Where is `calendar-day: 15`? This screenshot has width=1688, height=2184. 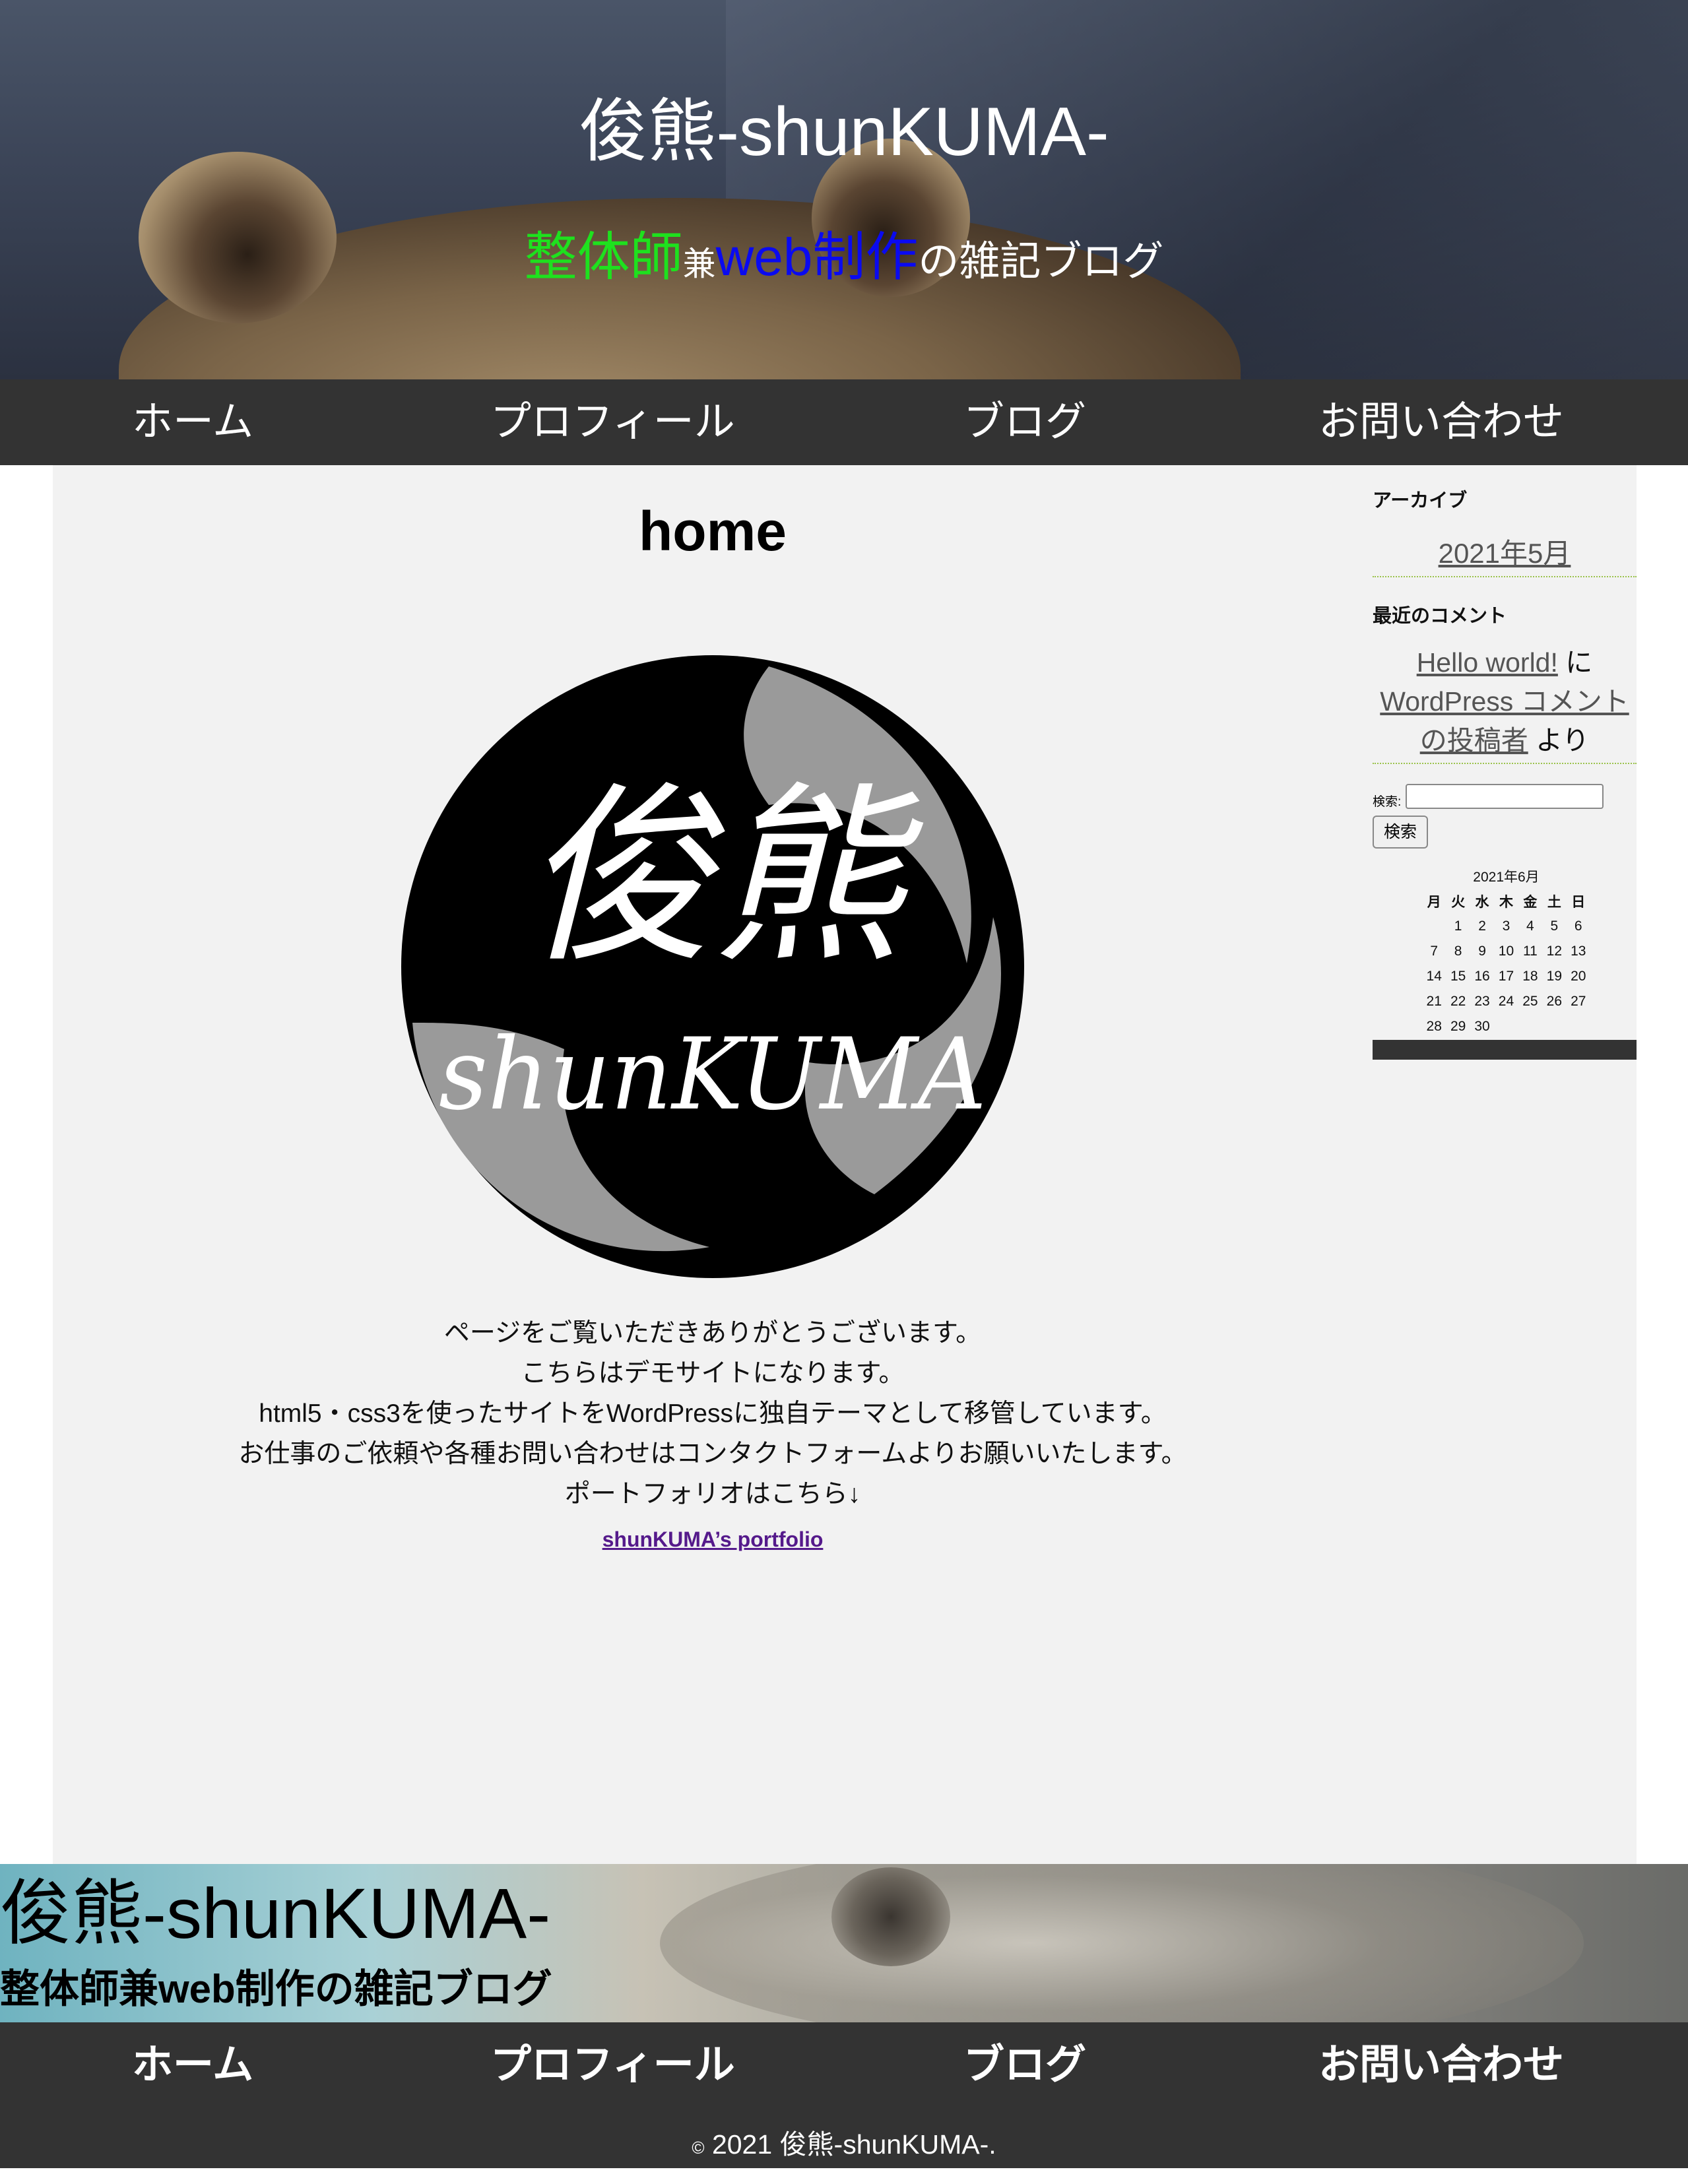 calendar-day: 15 is located at coordinates (1458, 976).